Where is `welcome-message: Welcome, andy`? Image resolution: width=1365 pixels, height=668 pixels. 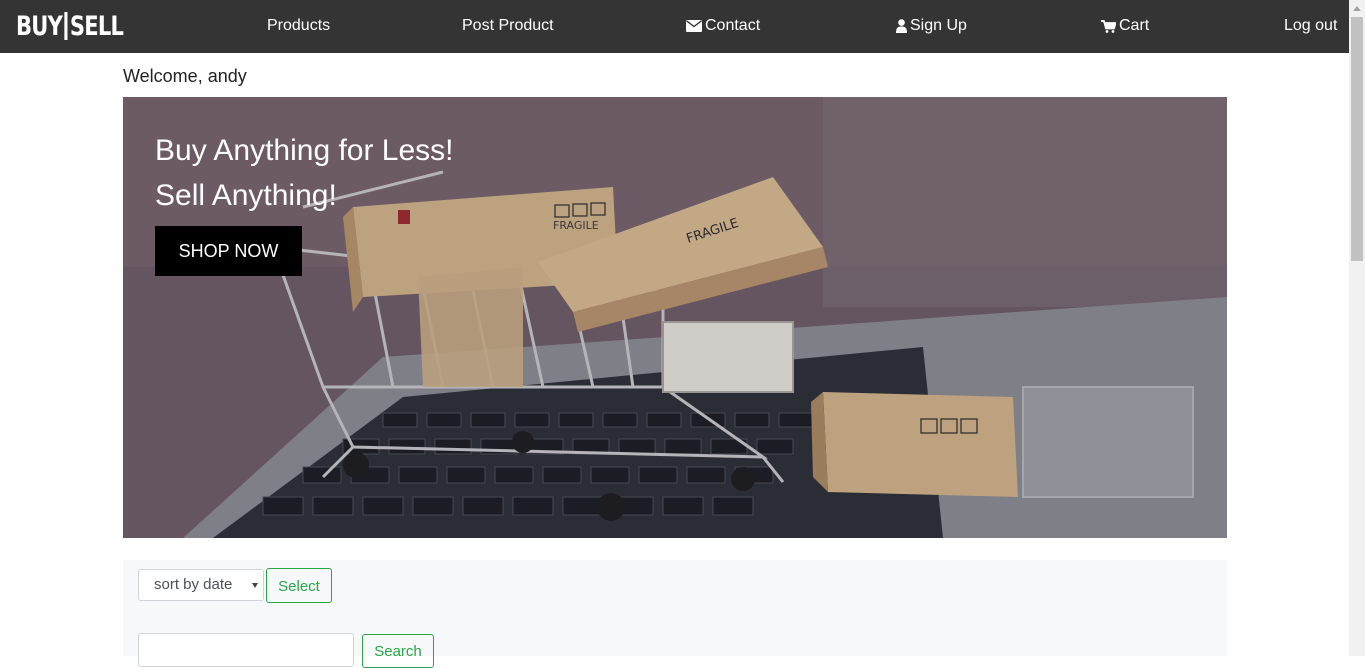
welcome-message: Welcome, andy is located at coordinates (185, 76).